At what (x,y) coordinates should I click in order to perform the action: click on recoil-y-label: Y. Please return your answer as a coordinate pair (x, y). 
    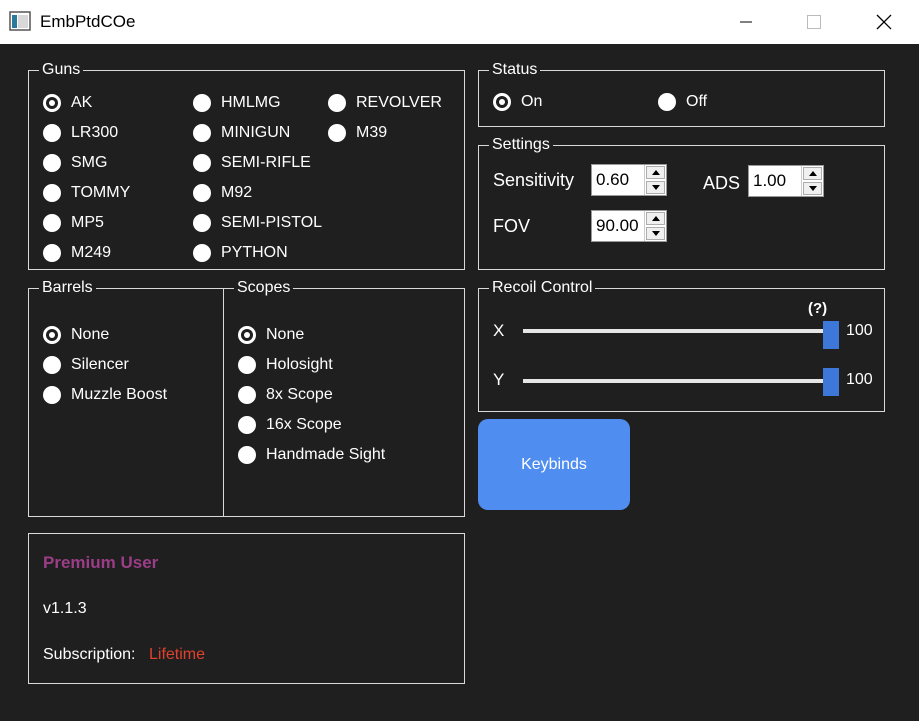
    Looking at the image, I should click on (499, 379).